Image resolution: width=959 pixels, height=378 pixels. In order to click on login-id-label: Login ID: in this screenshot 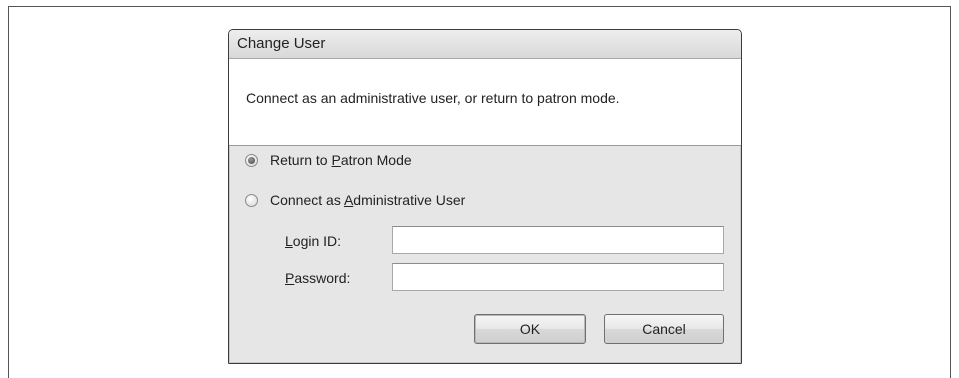, I will do `click(313, 241)`.